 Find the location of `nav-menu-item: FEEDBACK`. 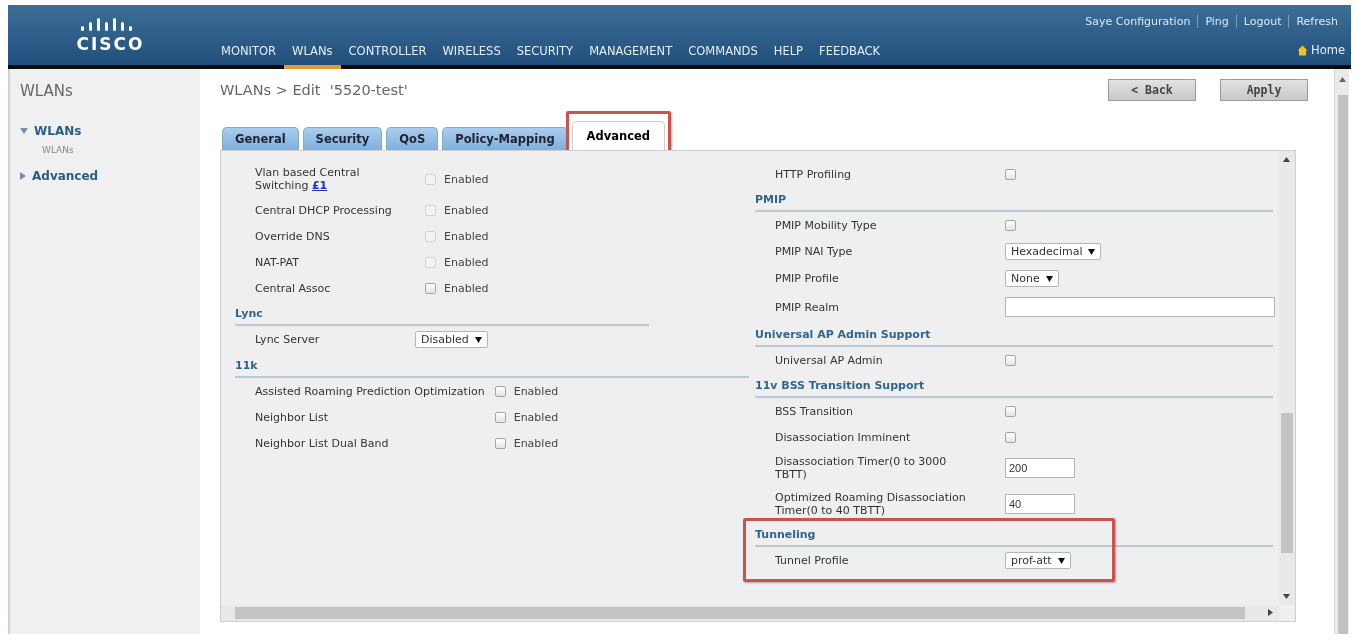

nav-menu-item: FEEDBACK is located at coordinates (850, 56).